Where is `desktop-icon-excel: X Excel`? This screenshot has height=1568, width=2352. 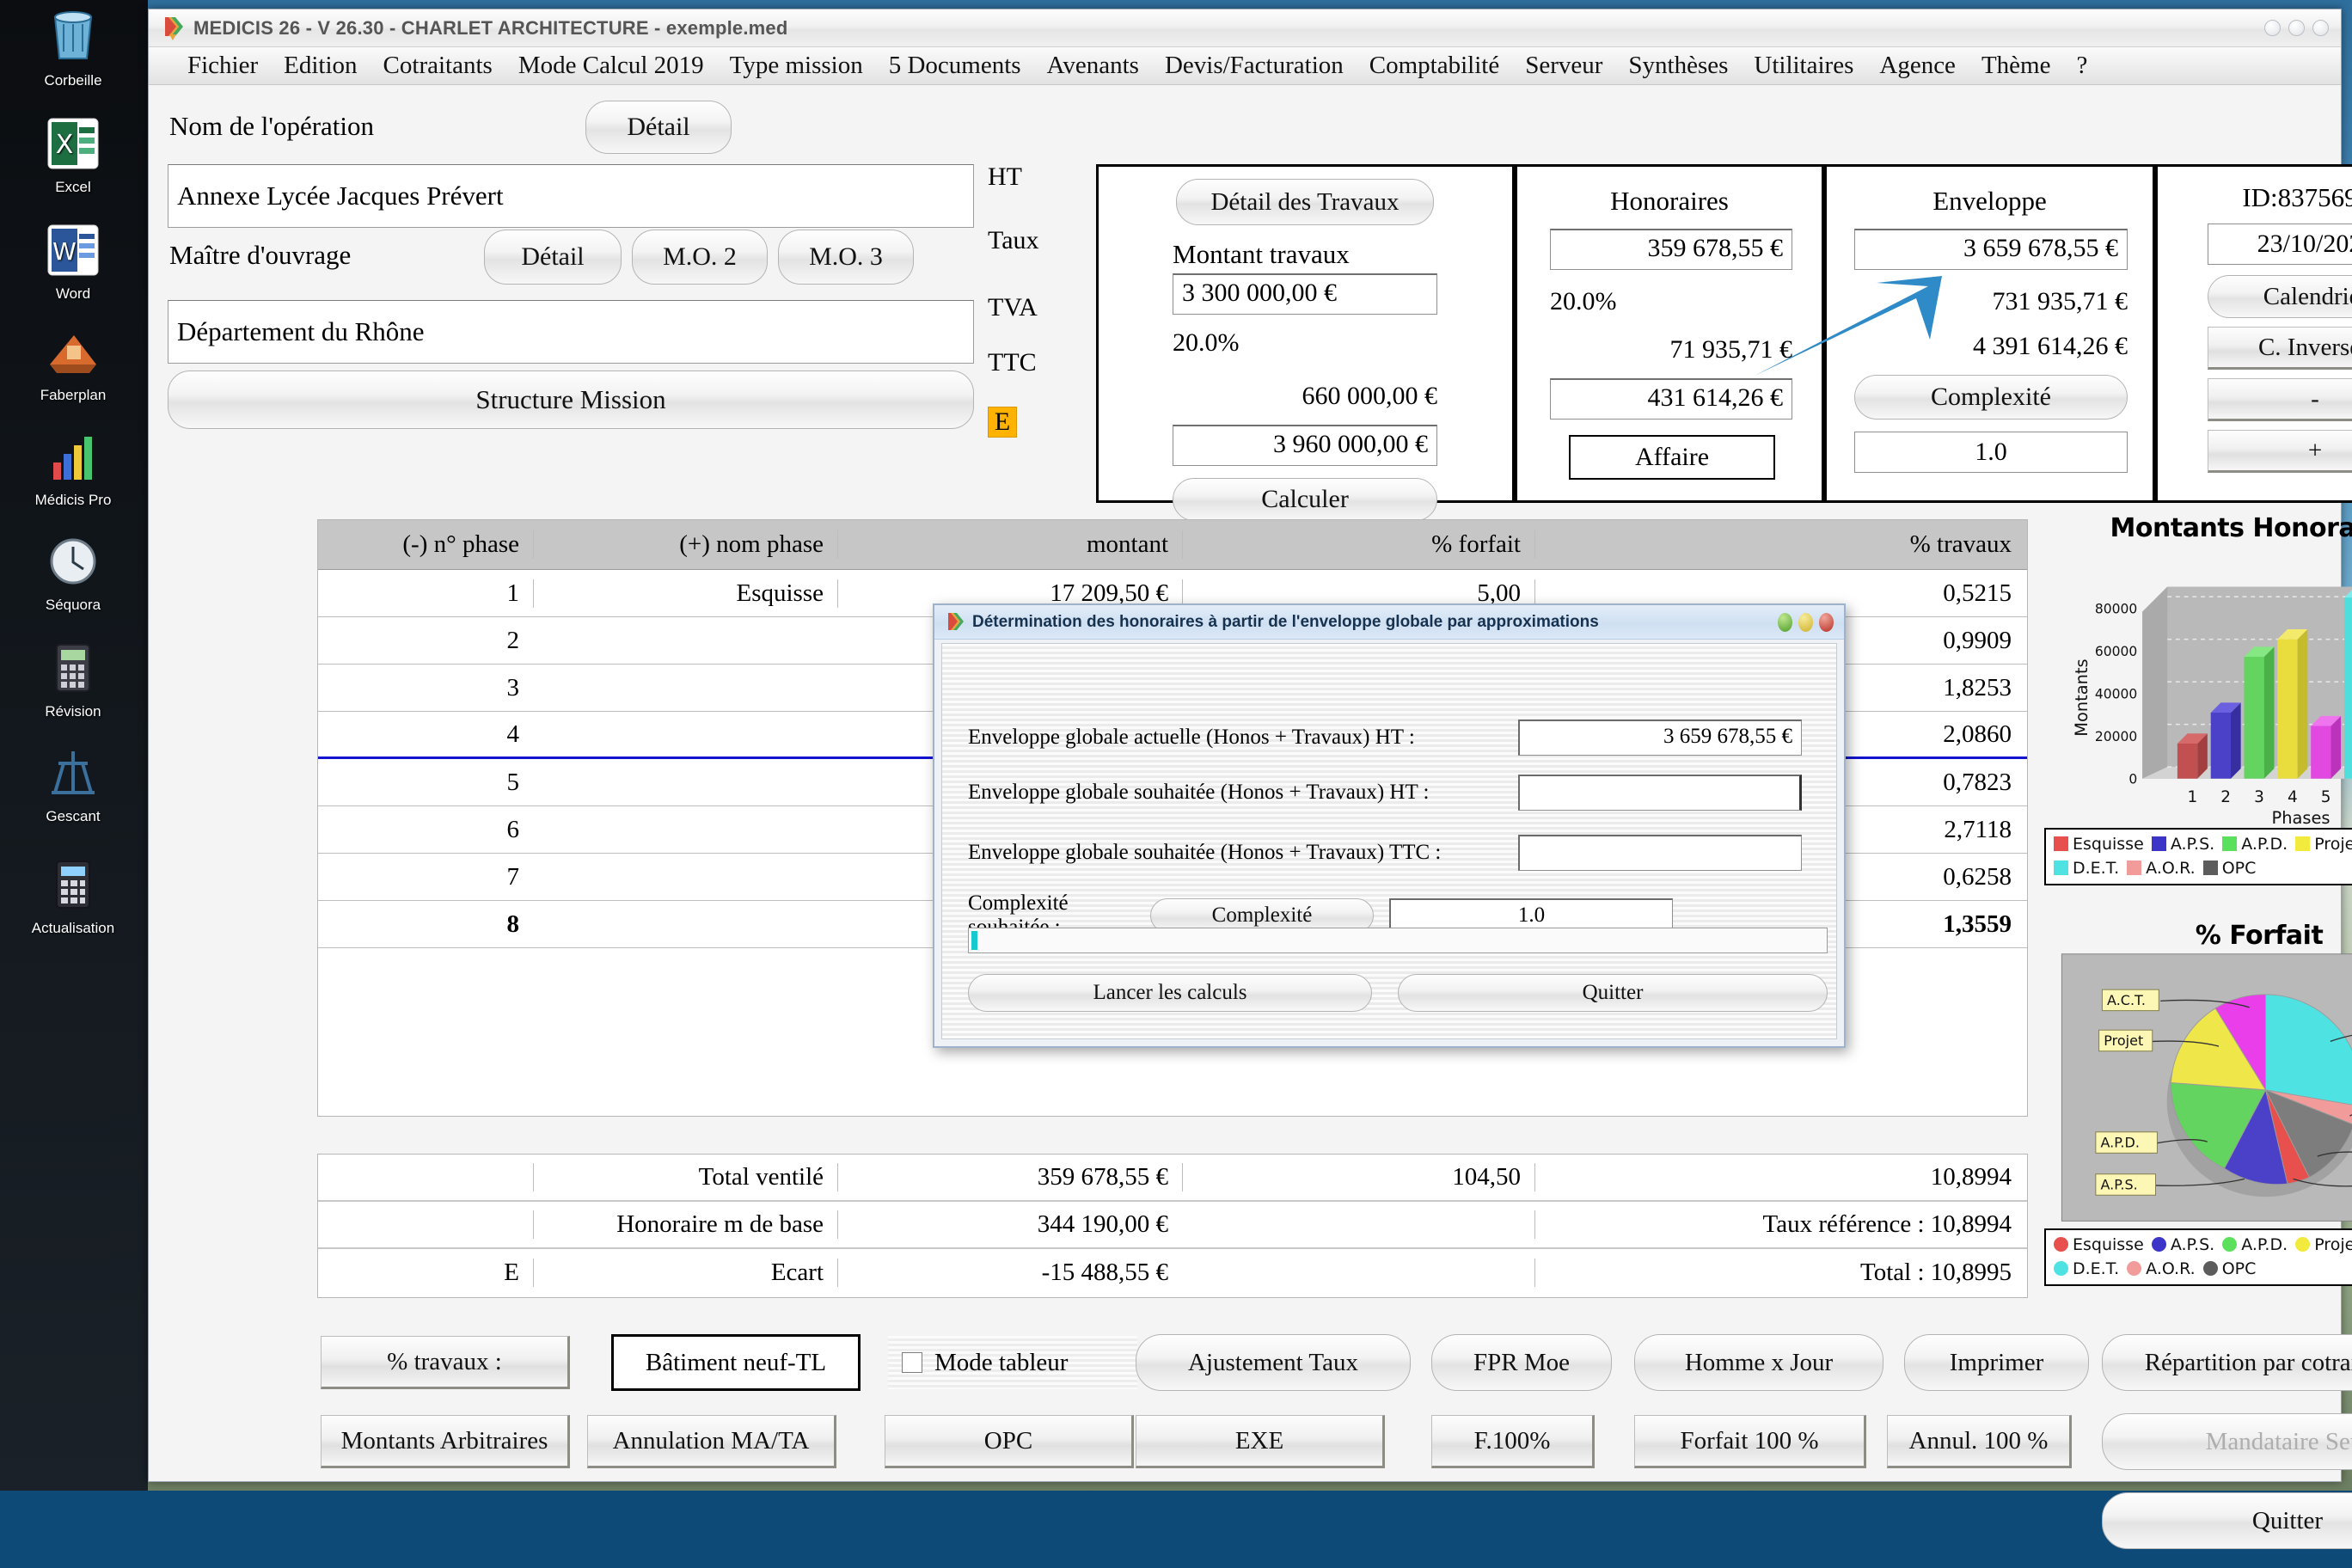
desktop-icon-excel: X Excel is located at coordinates (73, 154).